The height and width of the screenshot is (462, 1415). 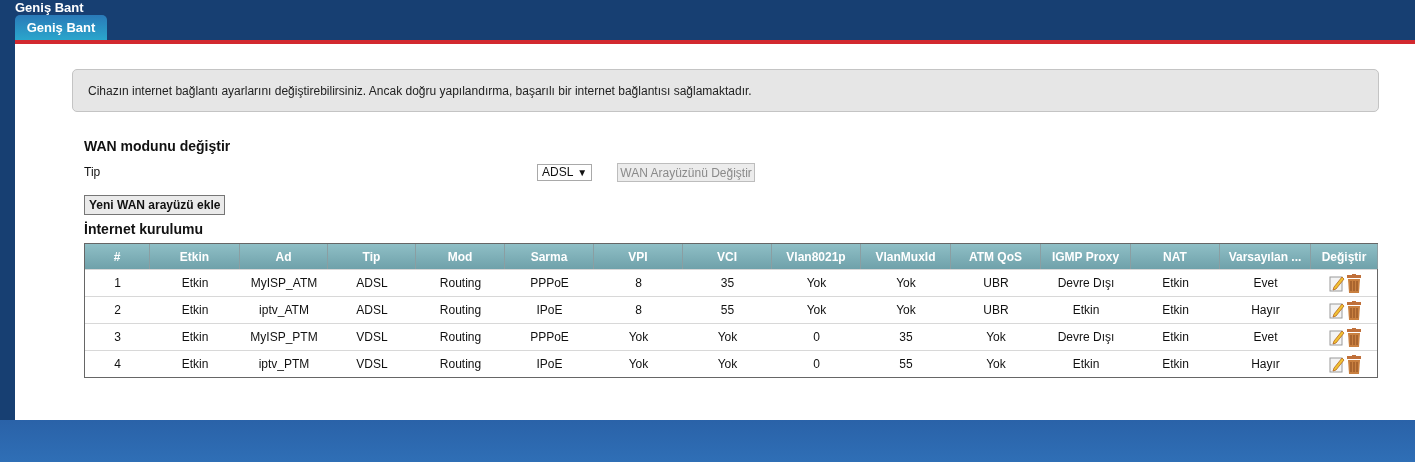 I want to click on column-header: Vlan8021p, so click(x=816, y=256).